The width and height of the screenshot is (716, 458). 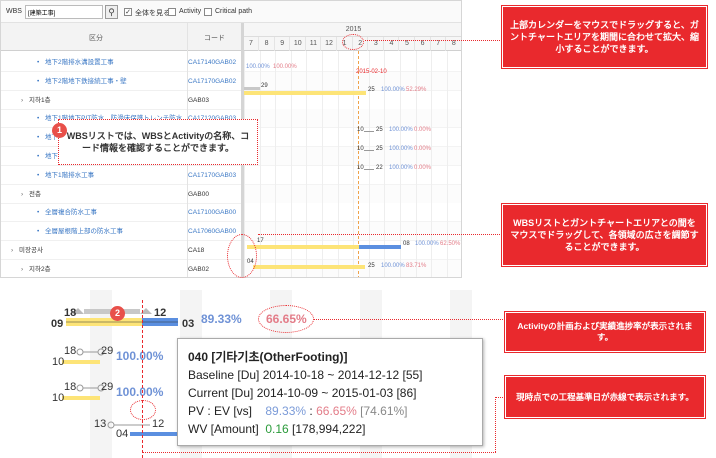 I want to click on zoom-plan-percent: 89.33%, so click(x=221, y=319).